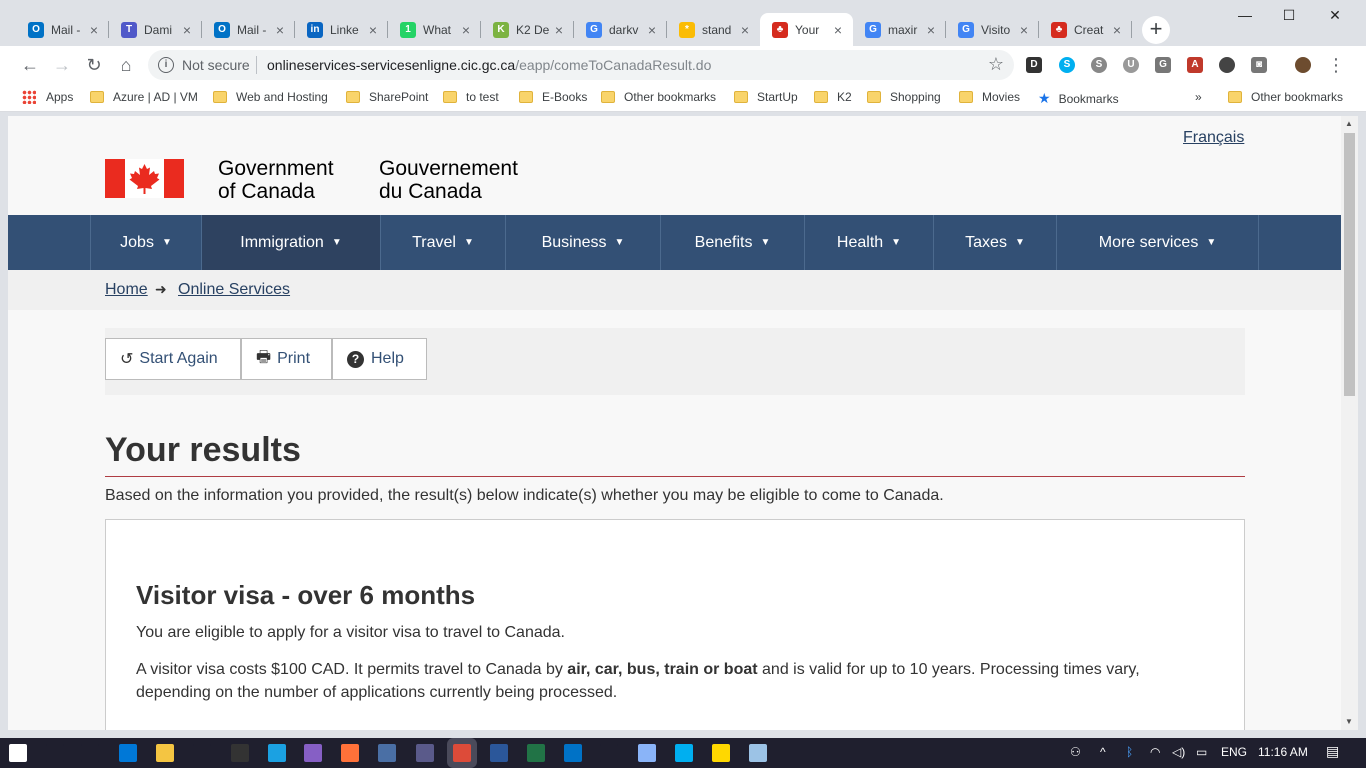 The width and height of the screenshot is (1366, 768). I want to click on menu-item-health: Health ▼, so click(868, 242).